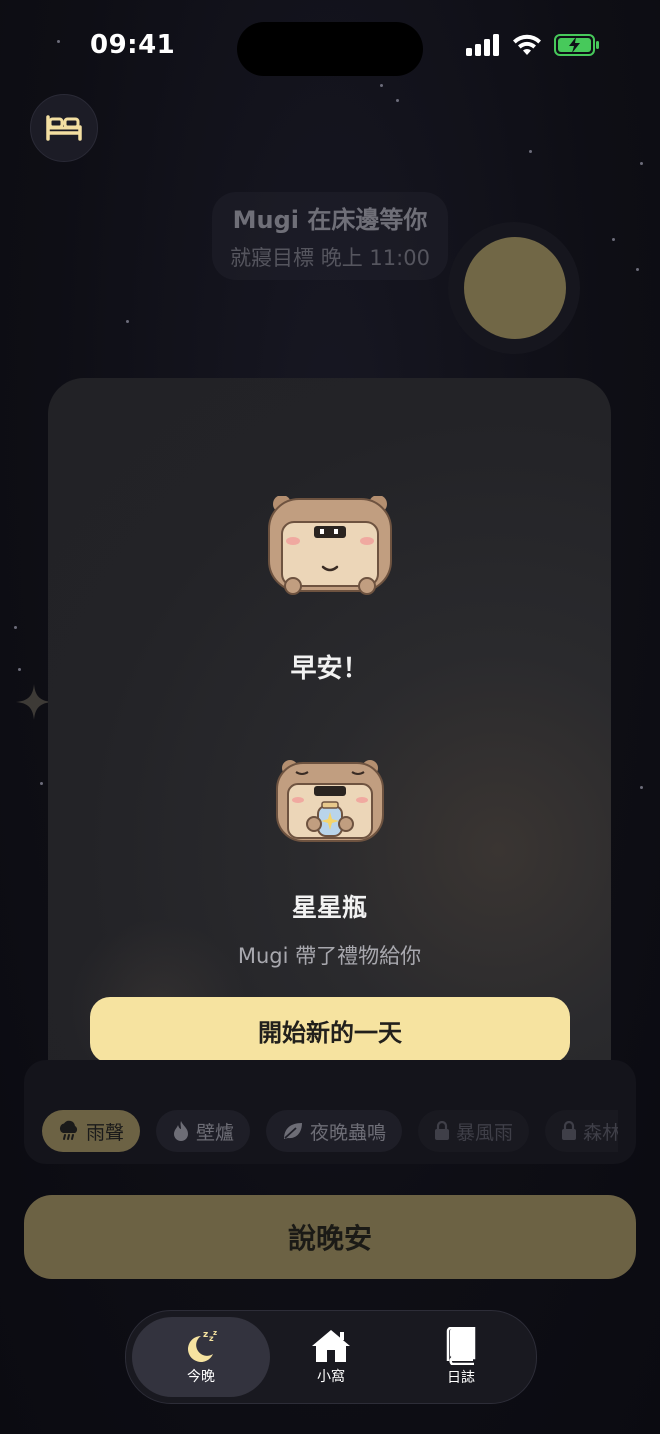 The image size is (660, 1434). What do you see at coordinates (331, 1346) in the screenshot?
I see `house-icon` at bounding box center [331, 1346].